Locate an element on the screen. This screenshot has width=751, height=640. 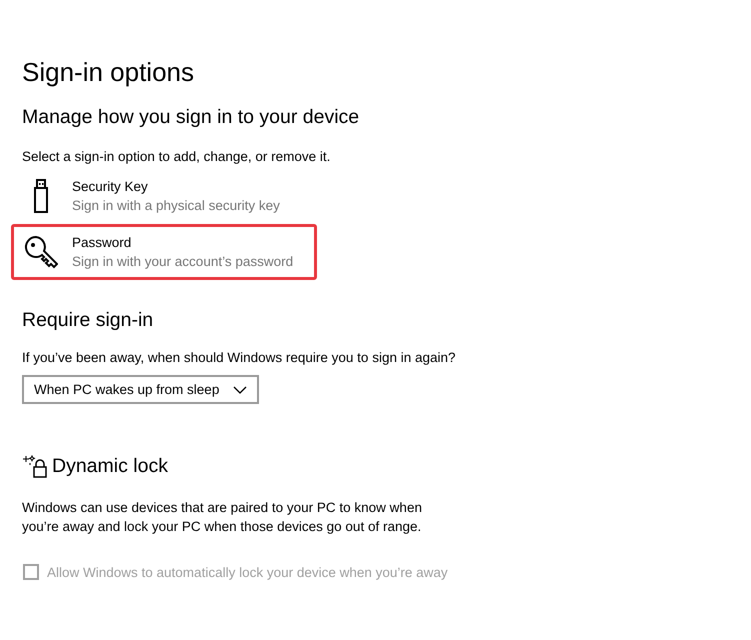
section-heading: Require sign-in is located at coordinates (88, 320).